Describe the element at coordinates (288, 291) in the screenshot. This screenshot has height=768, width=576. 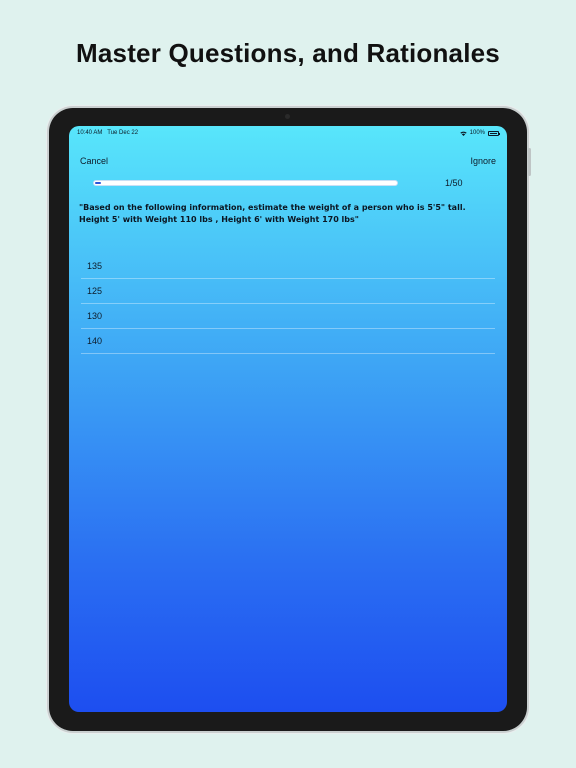
I see `answer-option: 125` at that location.